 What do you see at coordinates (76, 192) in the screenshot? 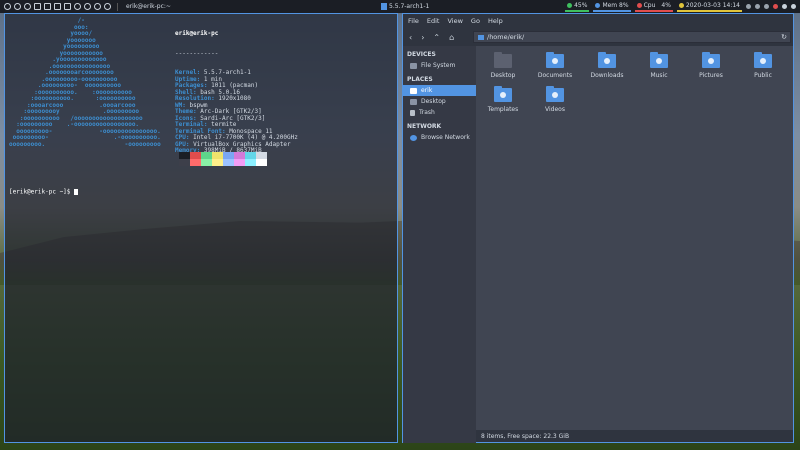
I see `text-cursor` at bounding box center [76, 192].